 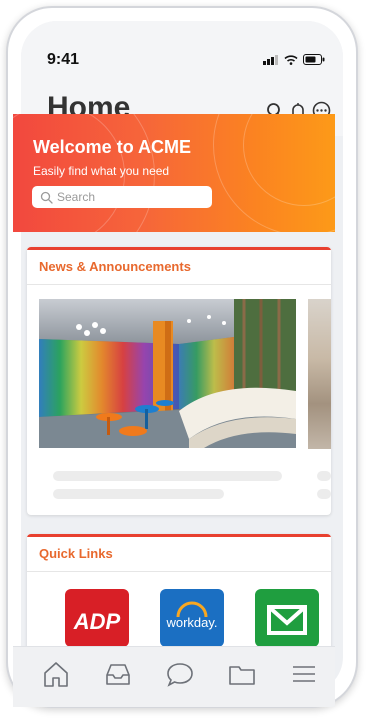 What do you see at coordinates (319, 374) in the screenshot?
I see `news-item-image-next` at bounding box center [319, 374].